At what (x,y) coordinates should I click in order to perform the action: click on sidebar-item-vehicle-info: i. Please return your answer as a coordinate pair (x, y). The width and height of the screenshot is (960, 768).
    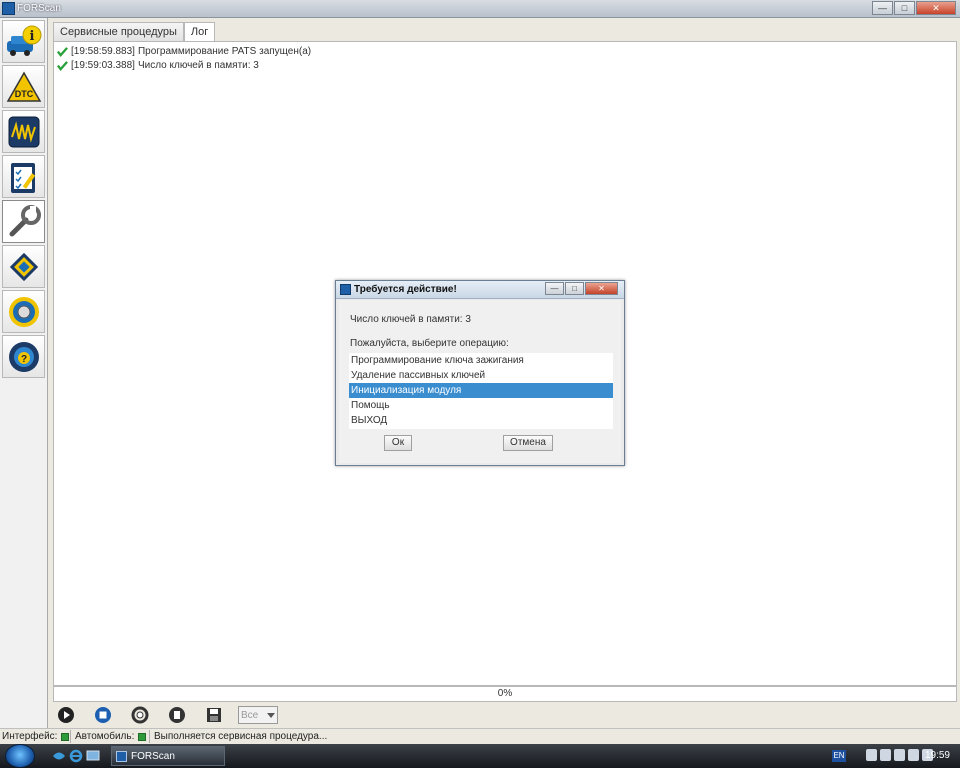
    Looking at the image, I should click on (23, 41).